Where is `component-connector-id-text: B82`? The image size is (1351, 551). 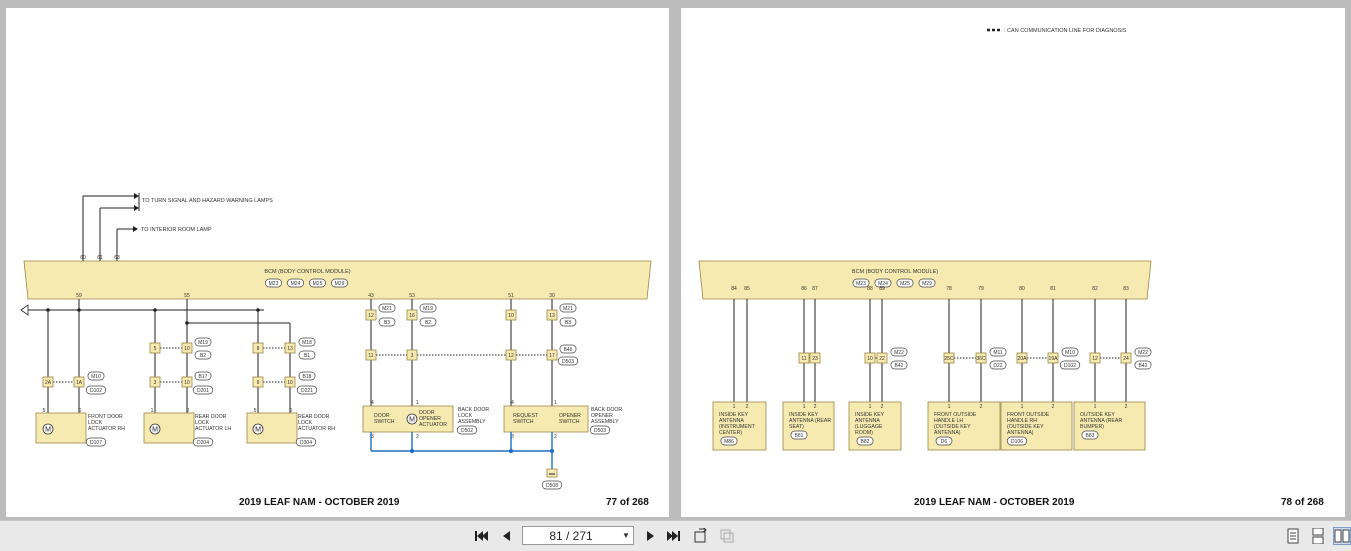
component-connector-id-text: B82 is located at coordinates (865, 442).